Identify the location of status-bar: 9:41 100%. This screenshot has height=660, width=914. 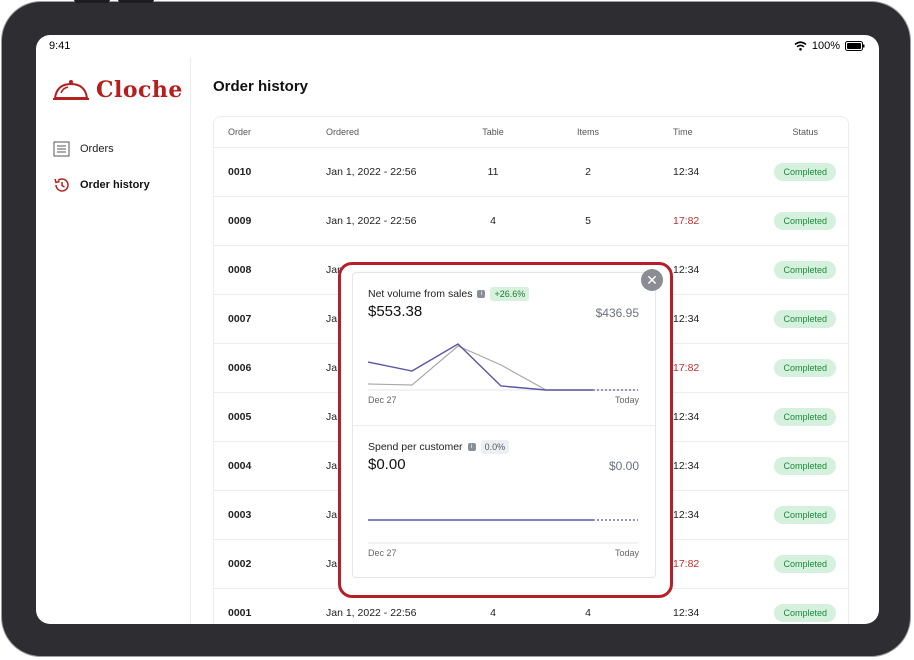
(457, 46).